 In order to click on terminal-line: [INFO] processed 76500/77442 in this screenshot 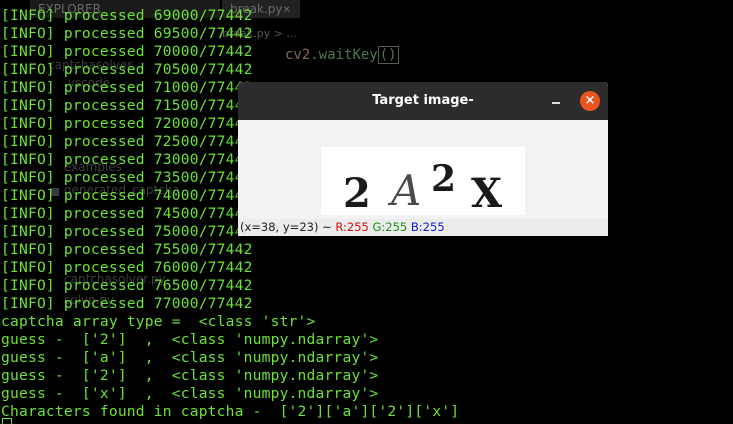, I will do `click(127, 285)`.